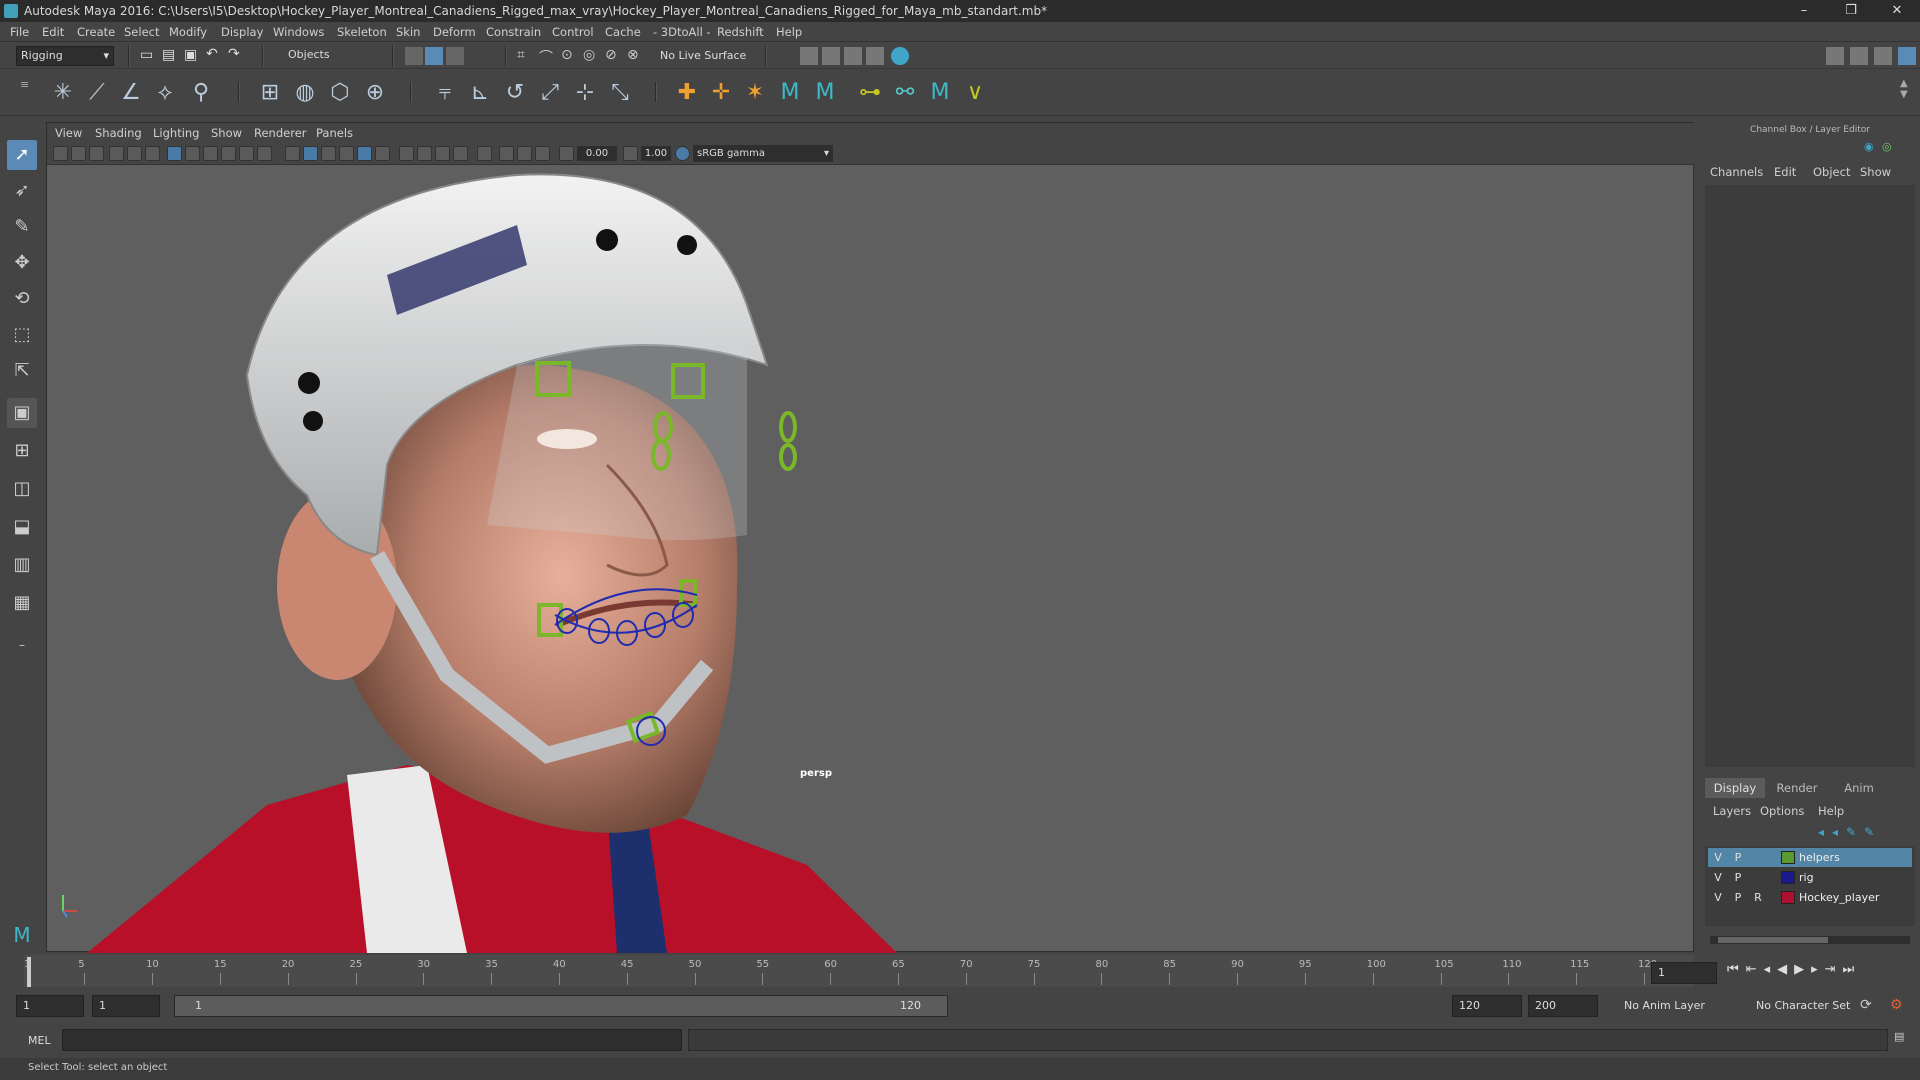  What do you see at coordinates (1810, 897) in the screenshot?
I see `layer-row-hockey-player: V P R Hockey_player` at bounding box center [1810, 897].